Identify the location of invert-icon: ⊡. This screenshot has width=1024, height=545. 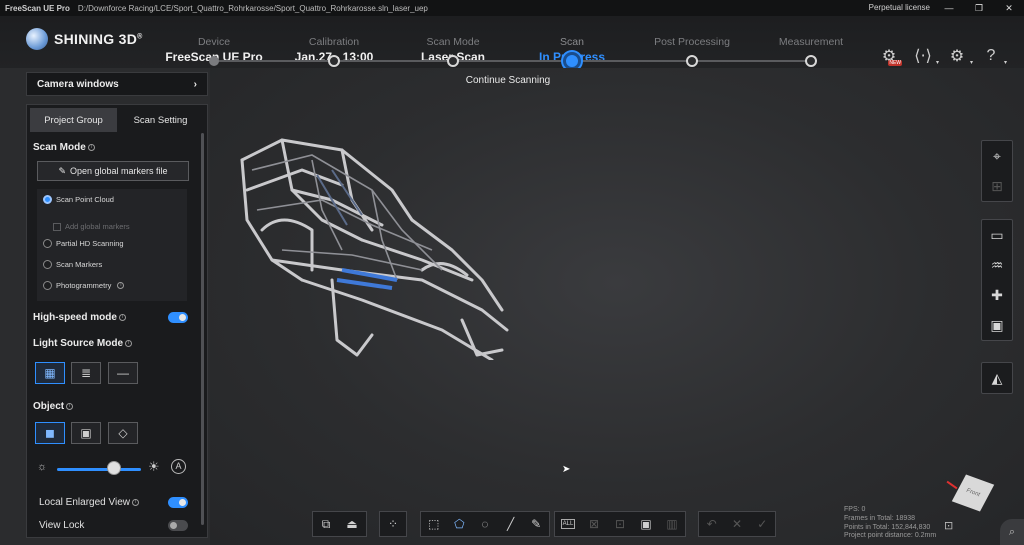
(620, 524).